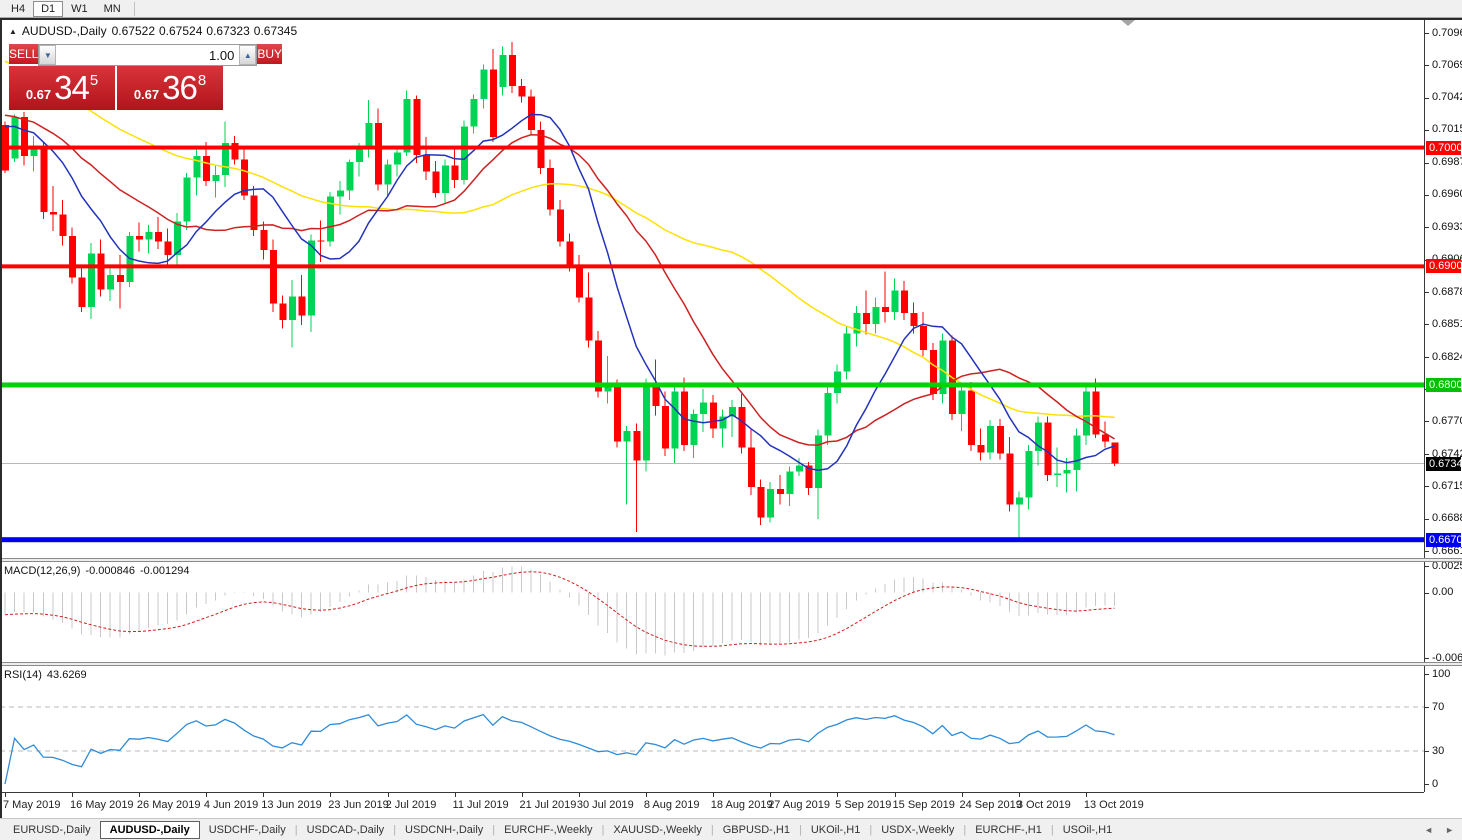 Image resolution: width=1462 pixels, height=840 pixels. What do you see at coordinates (18, 9) in the screenshot?
I see `timeframe-button-h4: H4` at bounding box center [18, 9].